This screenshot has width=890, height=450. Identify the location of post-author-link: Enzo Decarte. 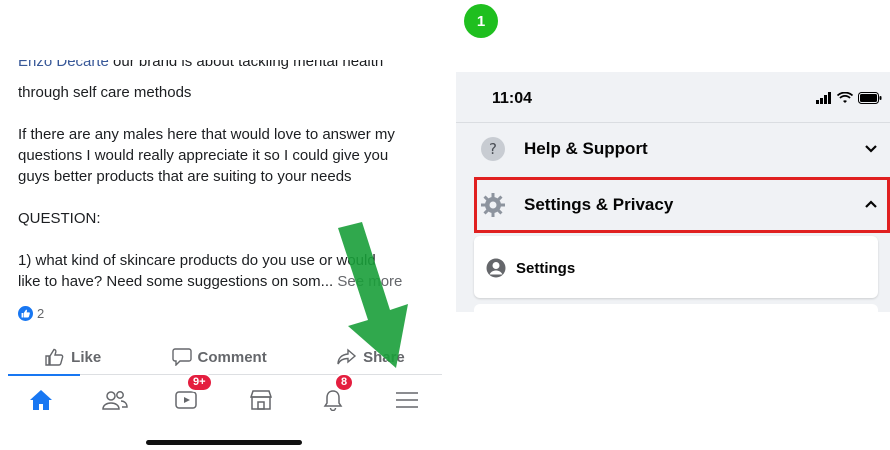
(63, 65).